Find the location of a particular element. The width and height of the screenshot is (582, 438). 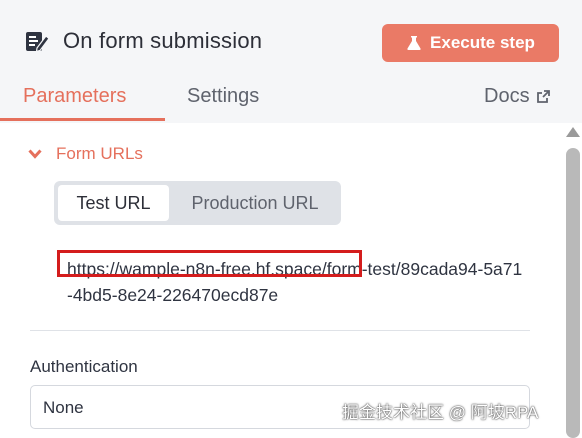

tab-docs-label: Docs is located at coordinates (507, 96).